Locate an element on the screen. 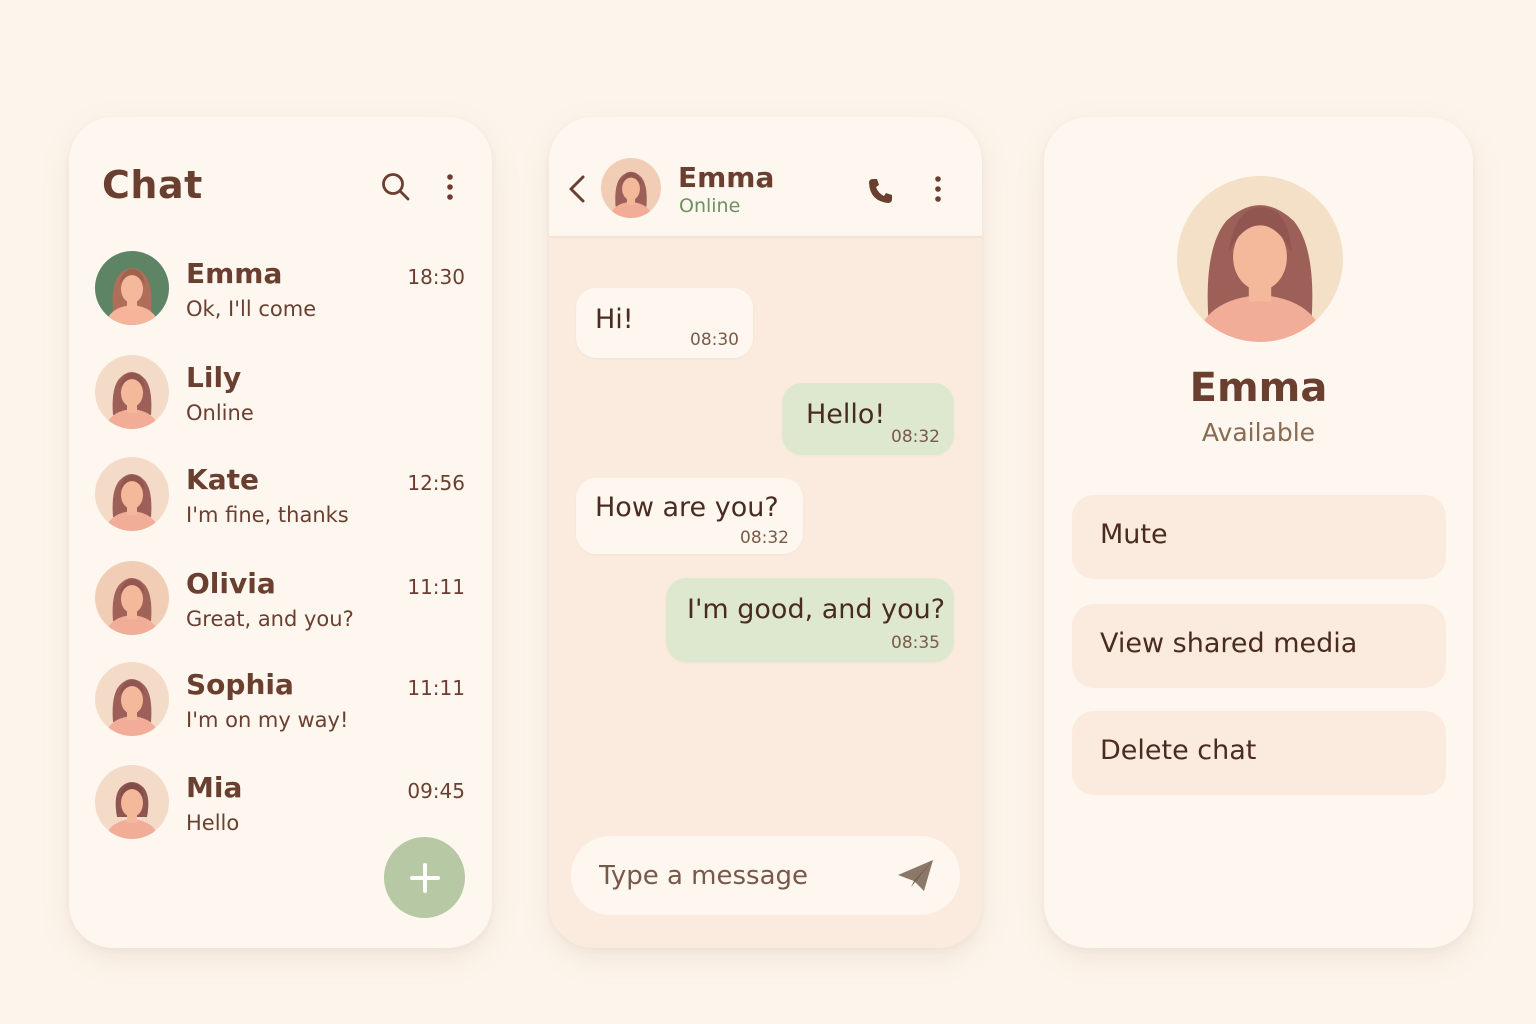  contact-last-message: Hello is located at coordinates (213, 823).